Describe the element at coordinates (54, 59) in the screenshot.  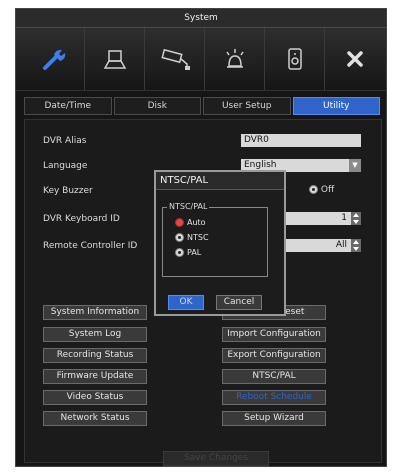
I see `wrench-icon` at that location.